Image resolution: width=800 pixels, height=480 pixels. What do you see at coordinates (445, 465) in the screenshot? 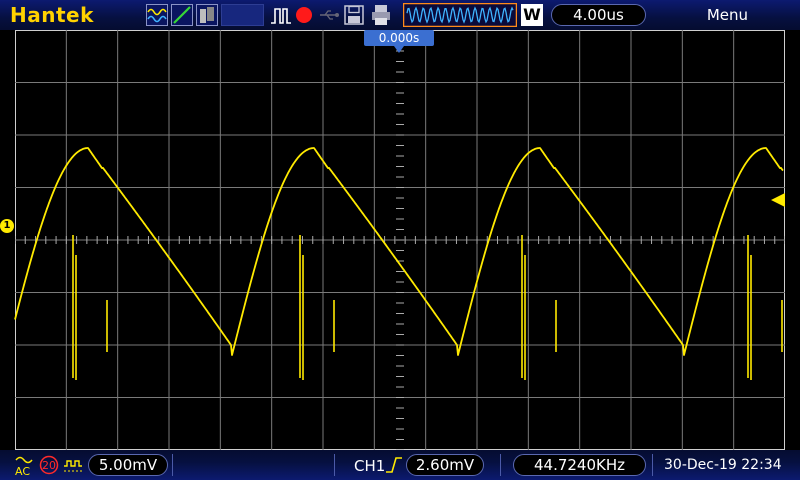
I see `trigger-level-readout: 2.60mV` at bounding box center [445, 465].